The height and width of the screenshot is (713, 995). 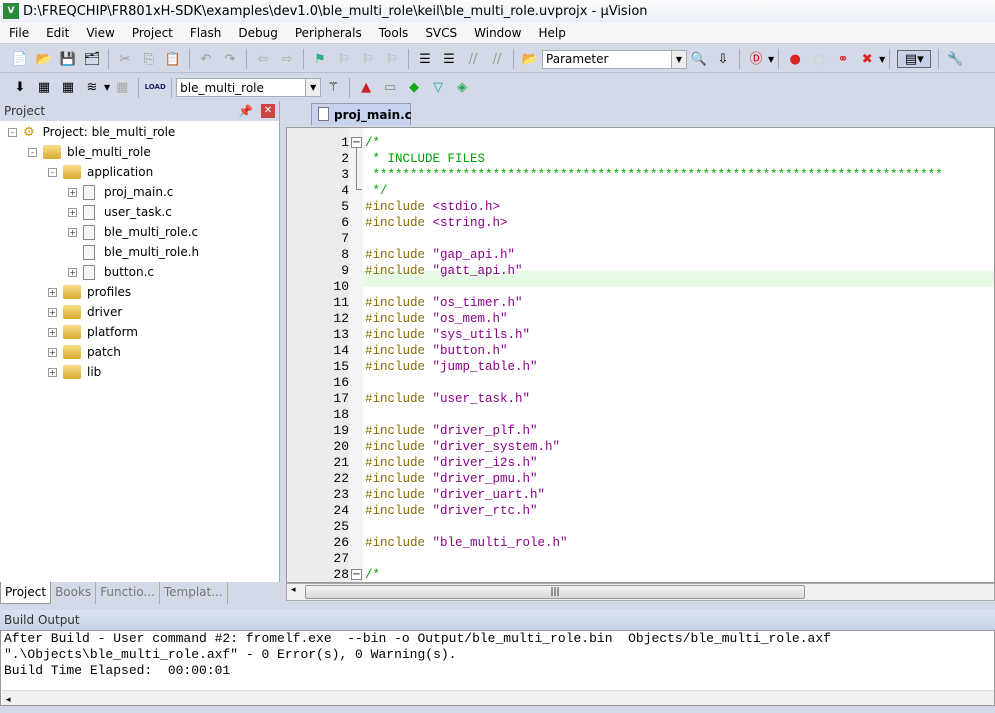 What do you see at coordinates (440, 33) in the screenshot?
I see `menu-svcs: SVCS` at bounding box center [440, 33].